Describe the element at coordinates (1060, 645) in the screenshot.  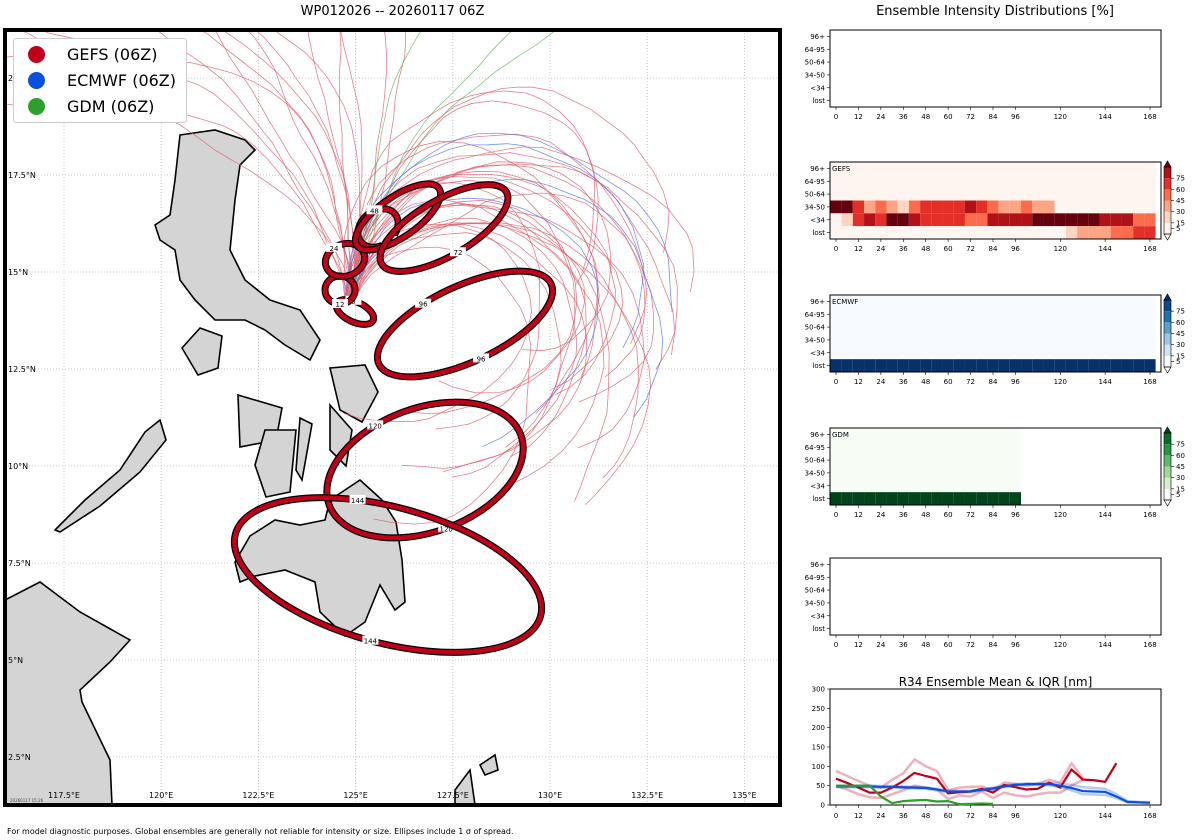
I see `x-tick-label: 120` at that location.